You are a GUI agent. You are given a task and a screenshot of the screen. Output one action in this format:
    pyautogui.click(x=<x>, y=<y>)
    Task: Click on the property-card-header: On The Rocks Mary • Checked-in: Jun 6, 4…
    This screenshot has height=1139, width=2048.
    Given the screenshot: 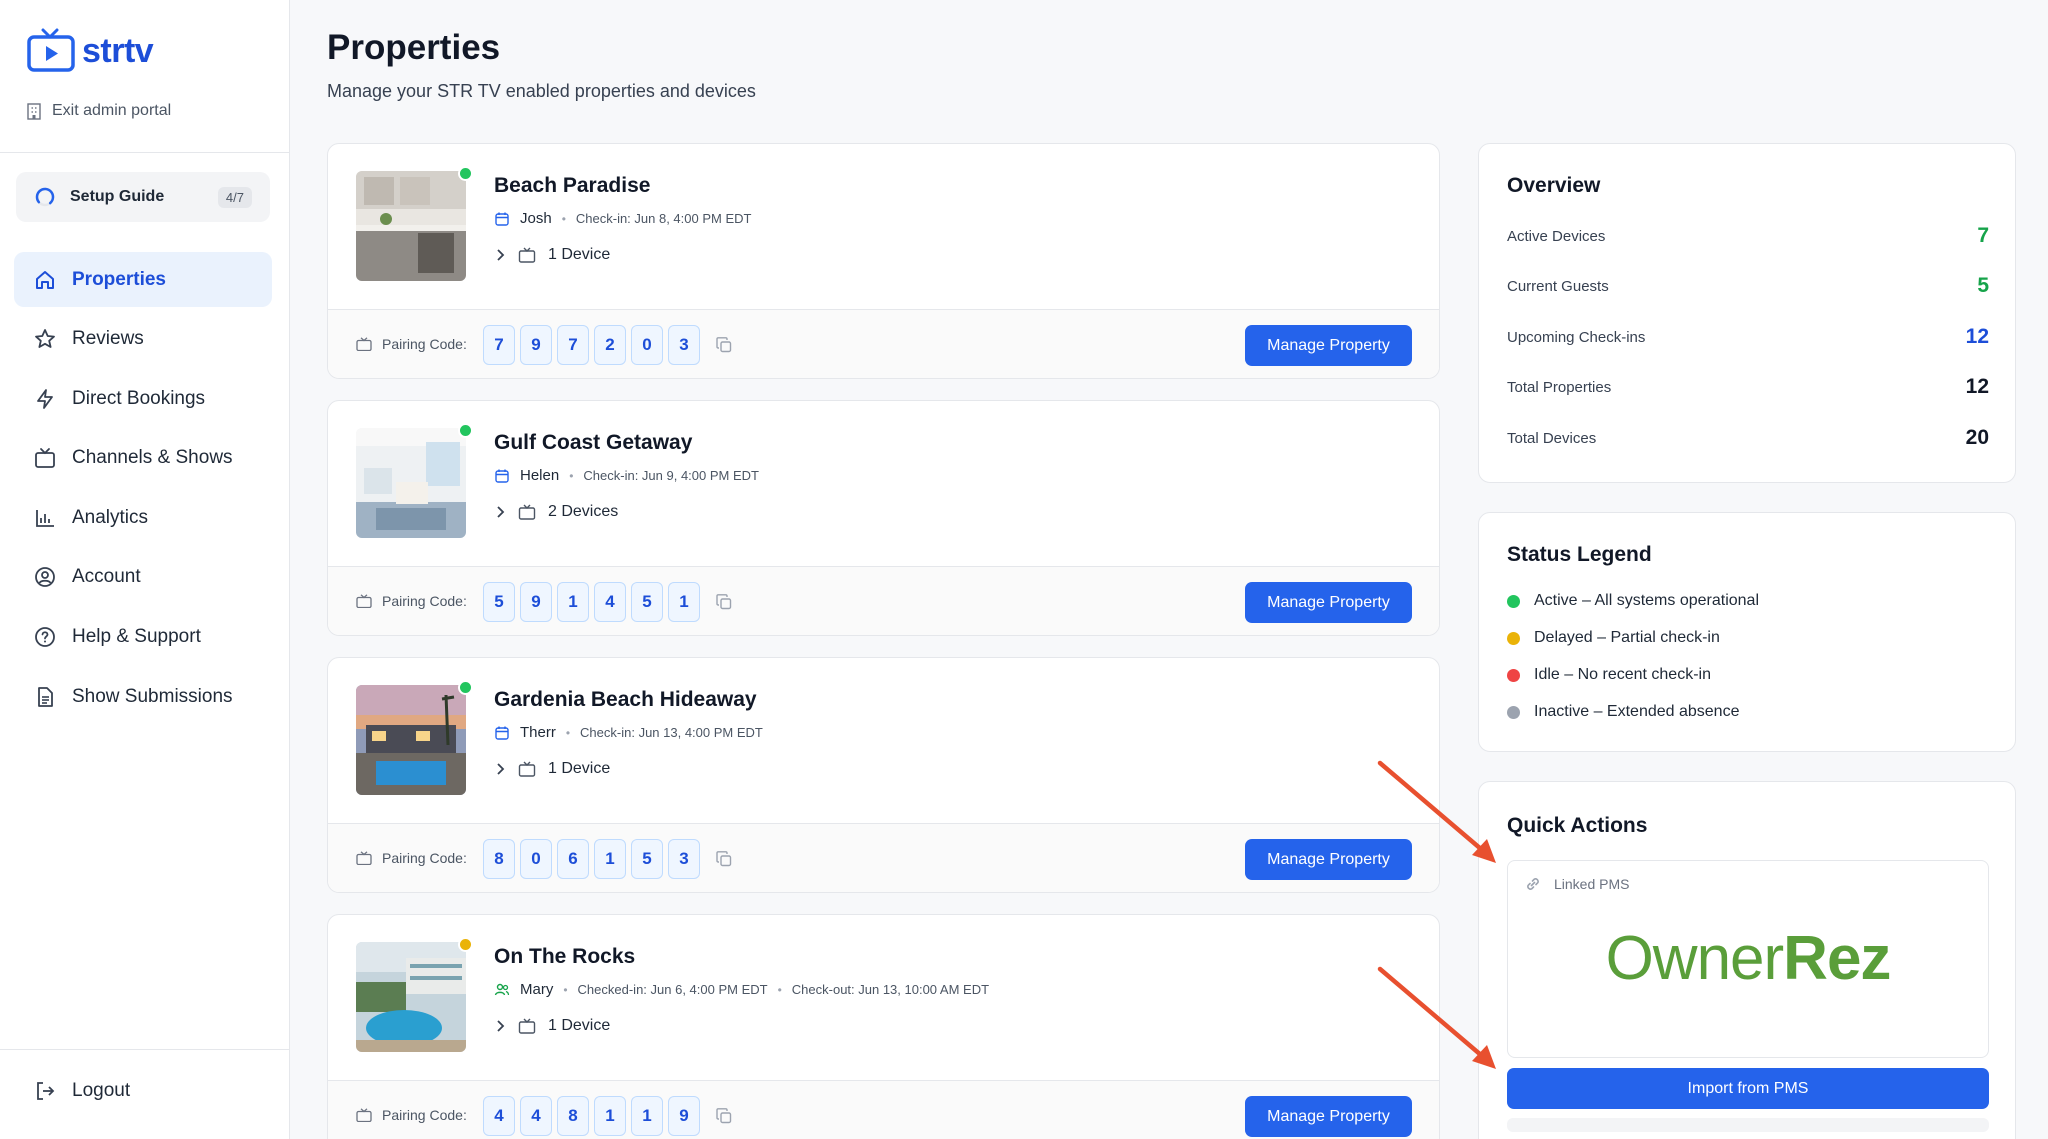 What is the action you would take?
    pyautogui.click(x=883, y=997)
    